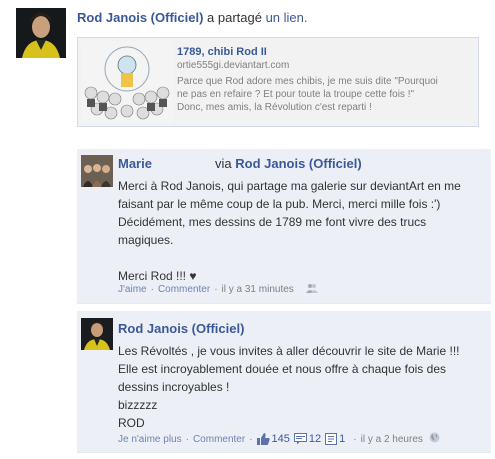  I want to click on comment-timestamp: il y a 2 heures, so click(392, 439).